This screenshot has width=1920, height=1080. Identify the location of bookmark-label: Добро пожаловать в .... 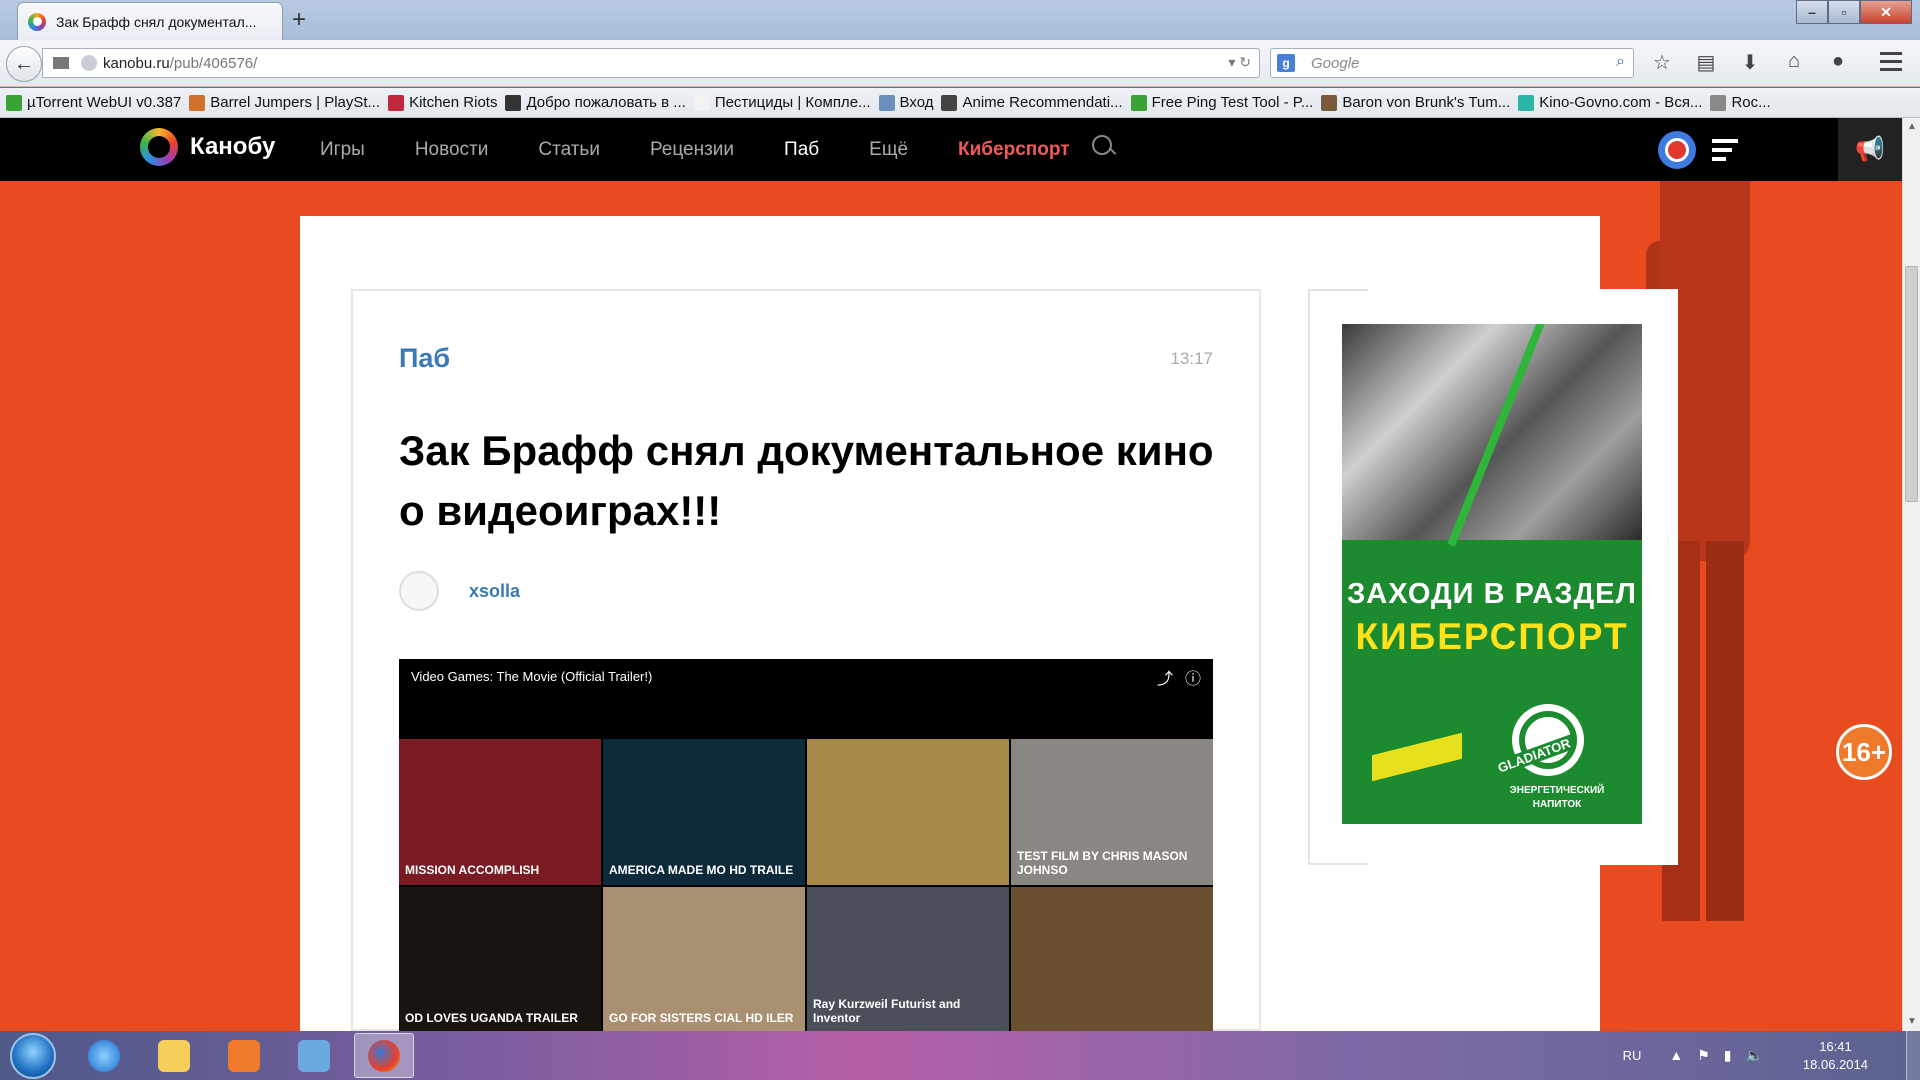
(606, 102).